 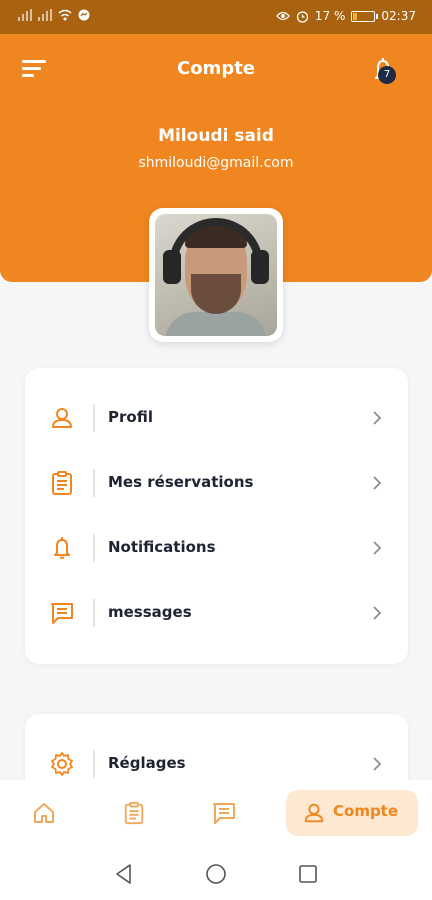 What do you see at coordinates (62, 548) in the screenshot?
I see `bell-icon` at bounding box center [62, 548].